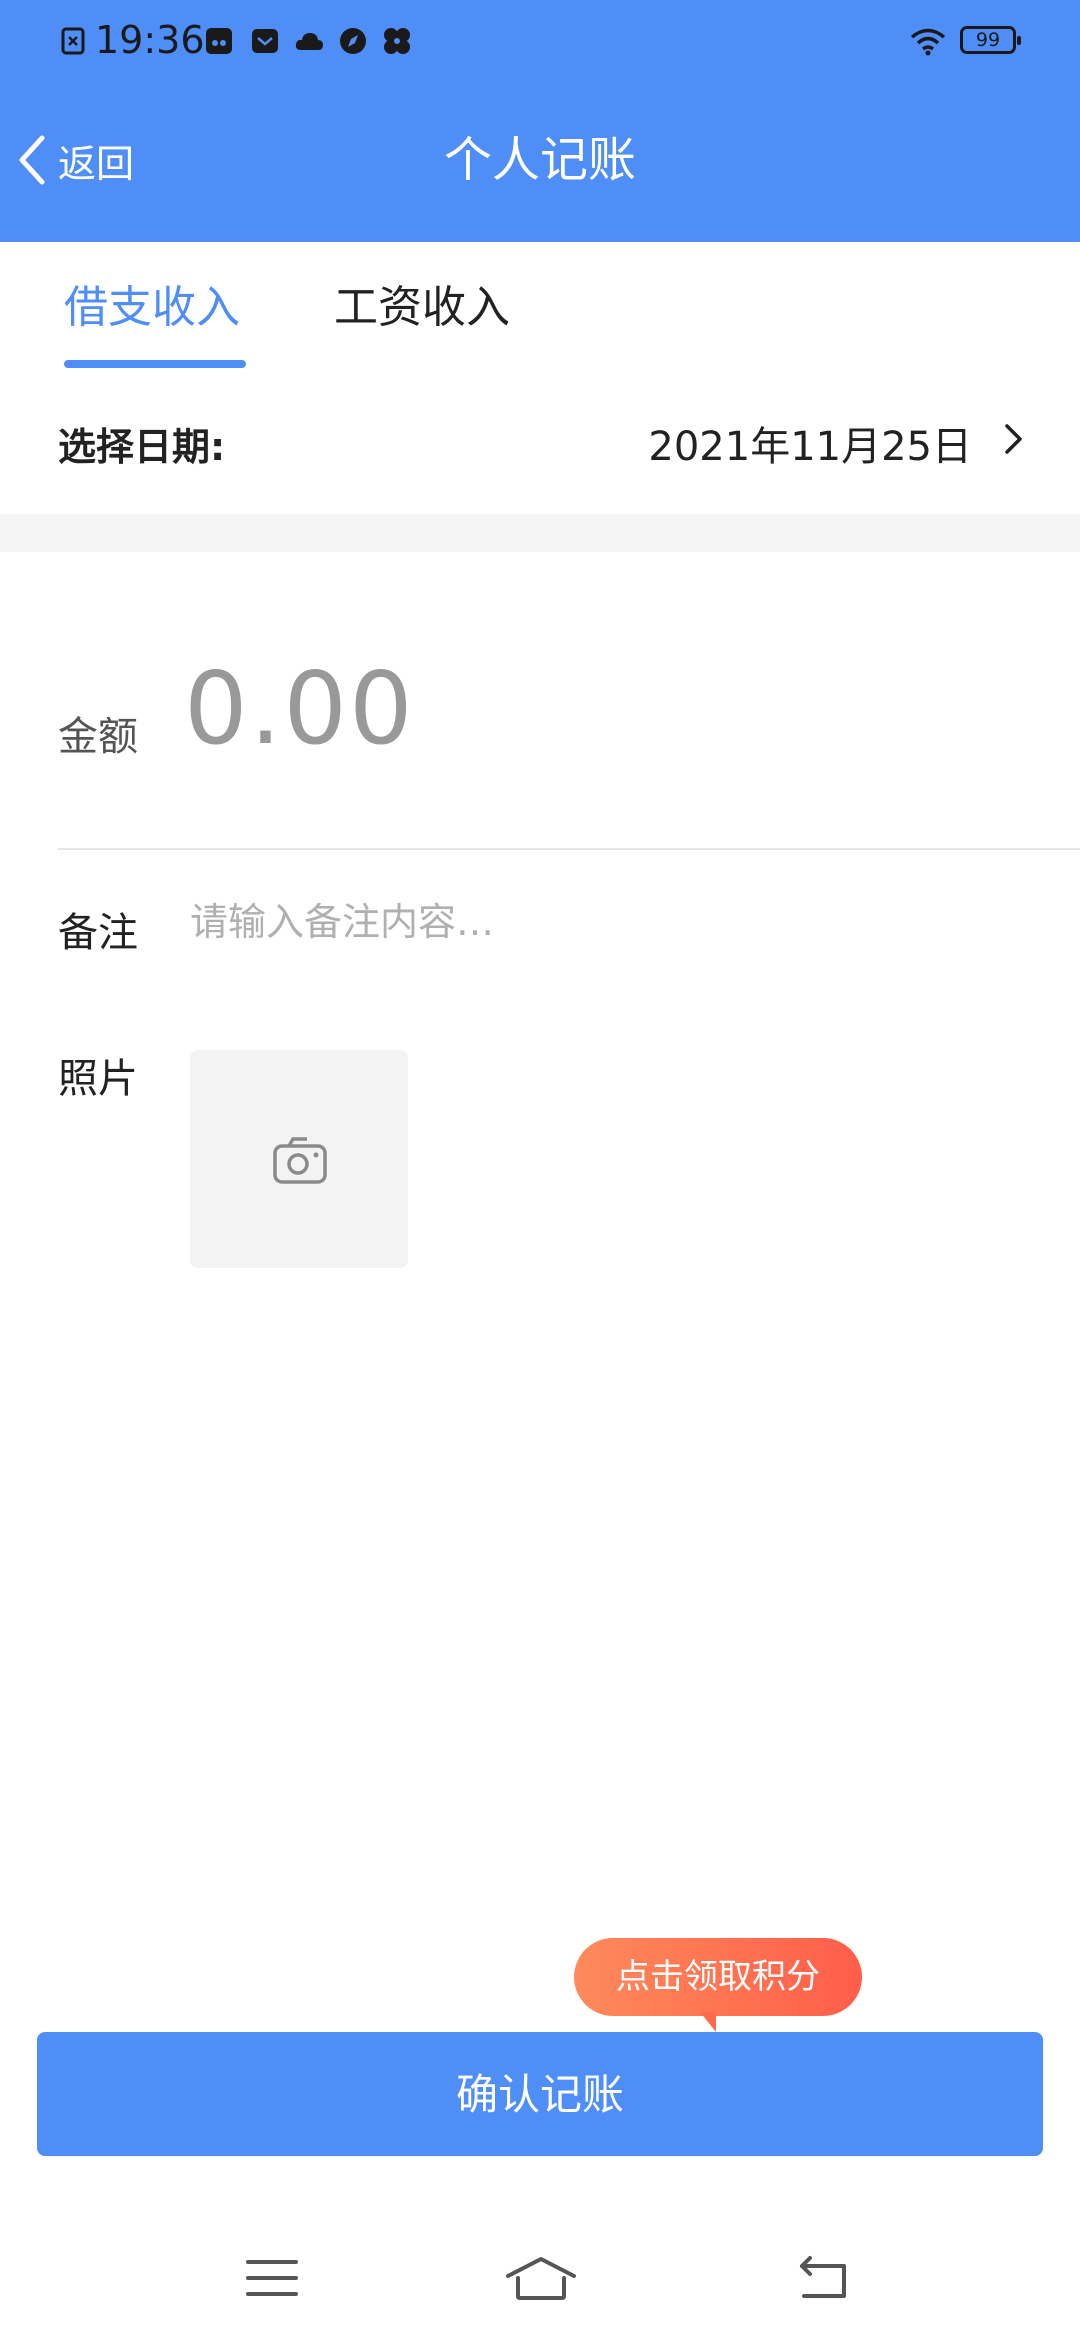  Describe the element at coordinates (539, 160) in the screenshot. I see `page-title: 个人记账` at that location.